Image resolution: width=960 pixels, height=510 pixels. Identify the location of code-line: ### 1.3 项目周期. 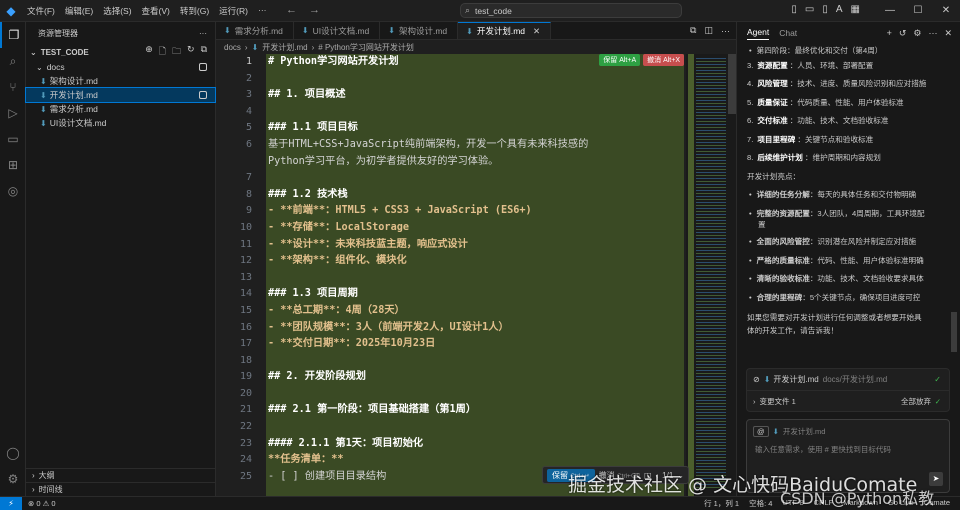
(475, 294).